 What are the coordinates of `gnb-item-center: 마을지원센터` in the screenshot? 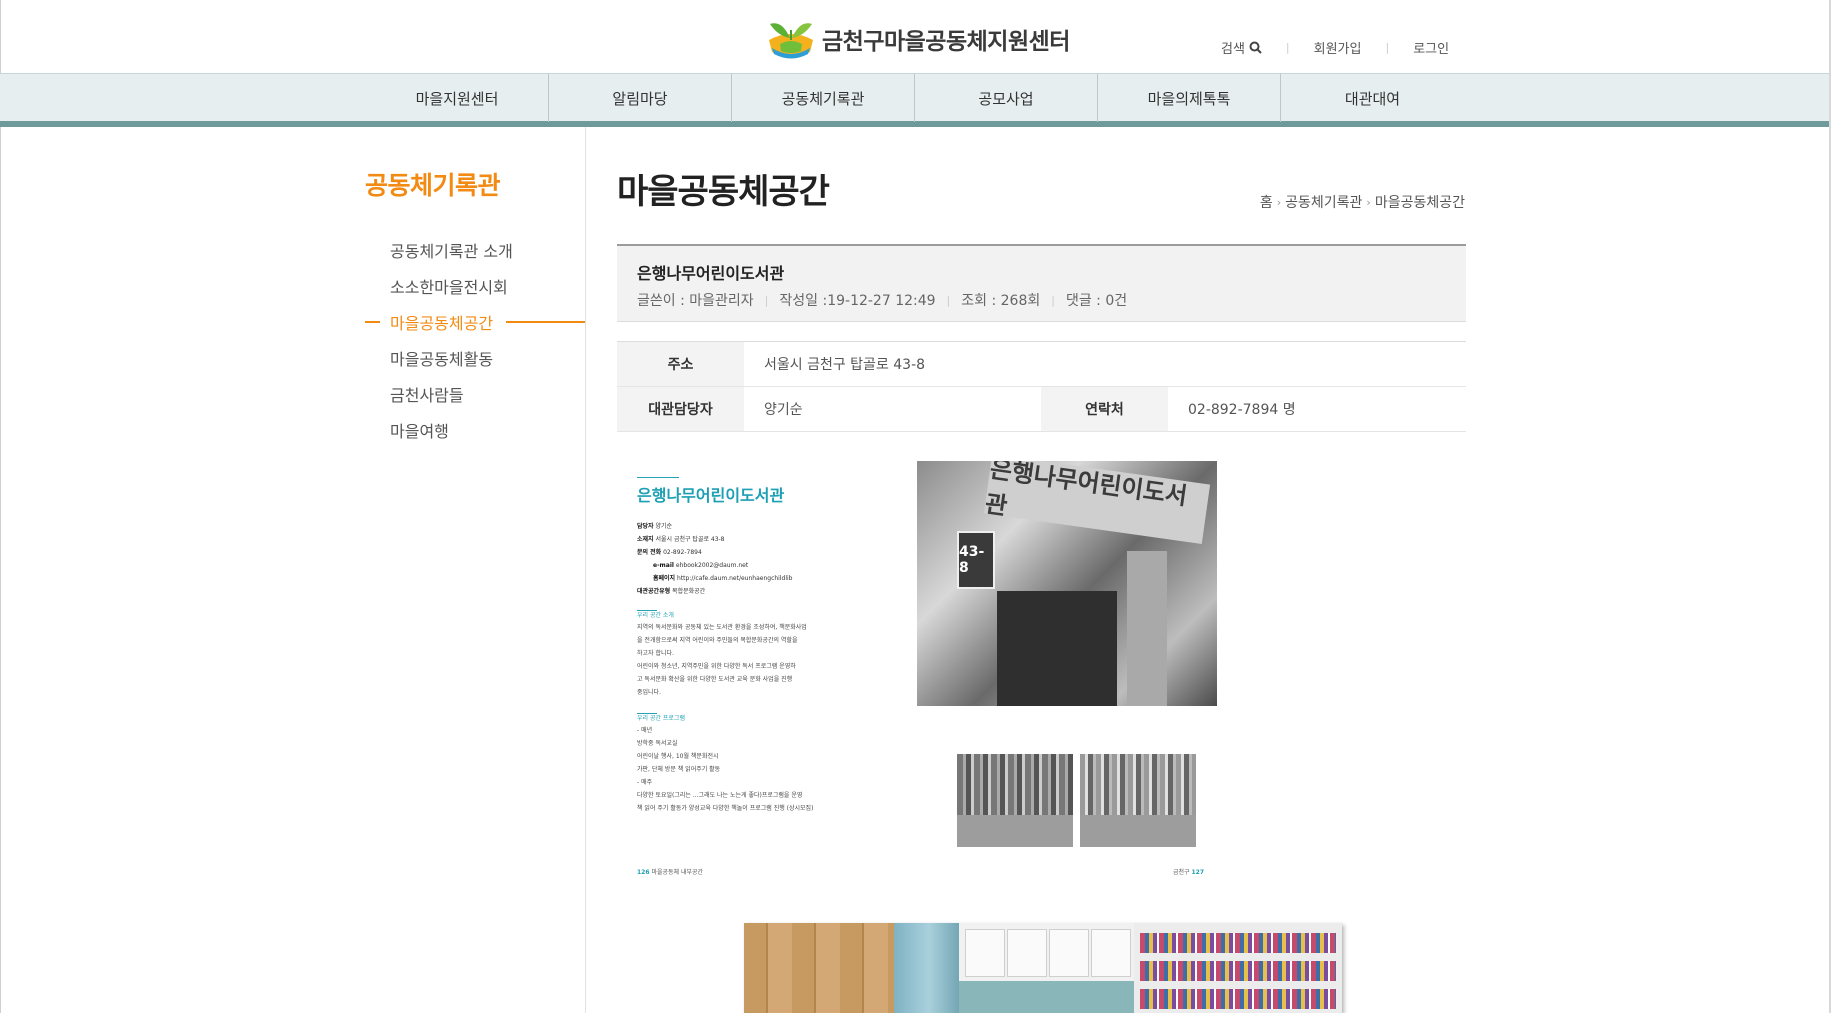 It's located at (457, 98).